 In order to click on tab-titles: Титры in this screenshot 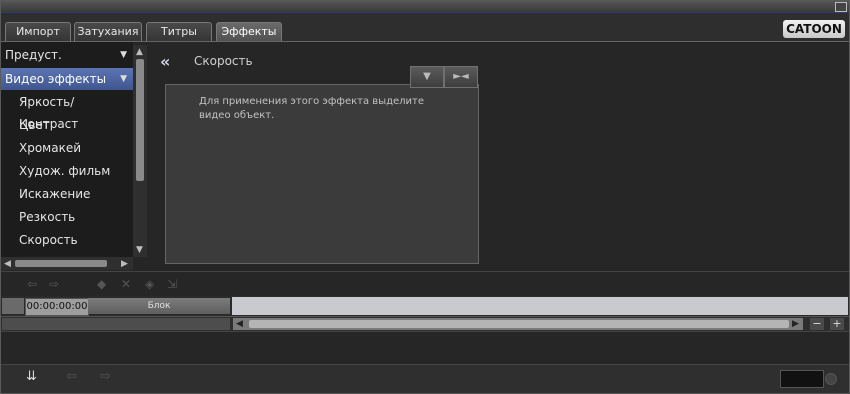, I will do `click(179, 31)`.